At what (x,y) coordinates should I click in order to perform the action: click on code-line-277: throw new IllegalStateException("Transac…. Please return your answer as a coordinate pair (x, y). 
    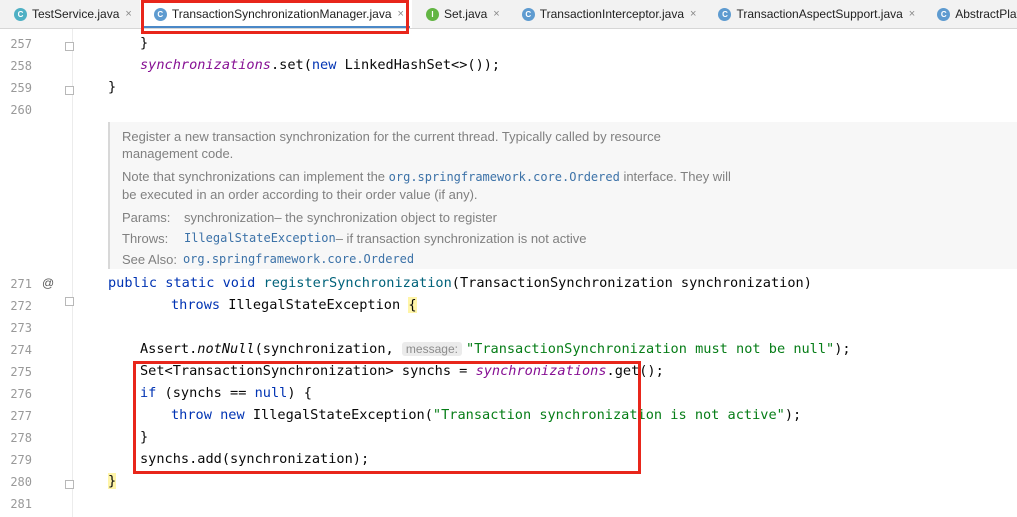
    Looking at the image, I should click on (486, 415).